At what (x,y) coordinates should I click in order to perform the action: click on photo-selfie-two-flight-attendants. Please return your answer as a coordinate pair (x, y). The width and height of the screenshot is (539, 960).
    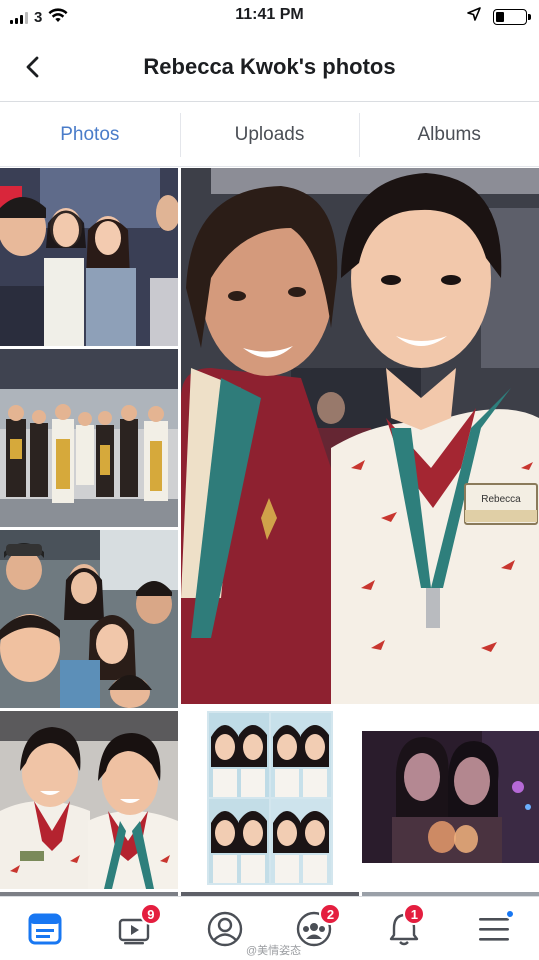
    Looking at the image, I should click on (89, 800).